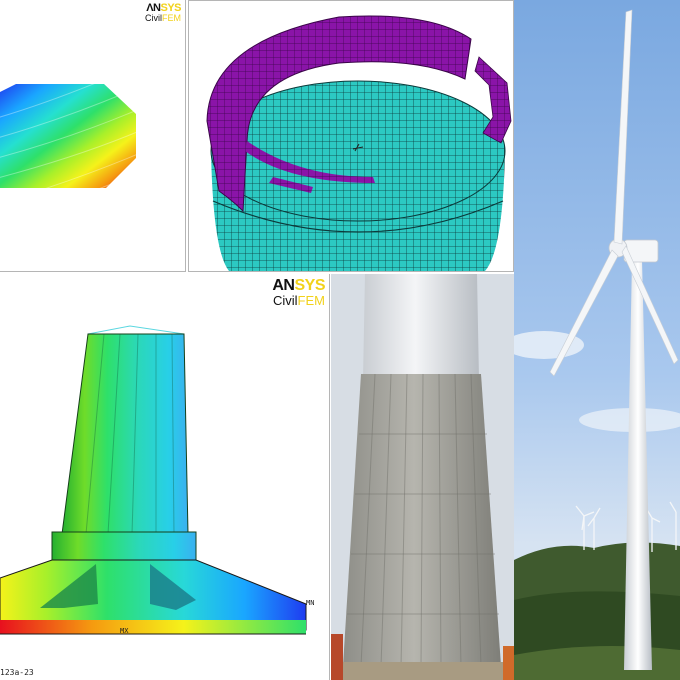 This screenshot has width=680, height=680. Describe the element at coordinates (310, 603) in the screenshot. I see `min-label: MN` at that location.